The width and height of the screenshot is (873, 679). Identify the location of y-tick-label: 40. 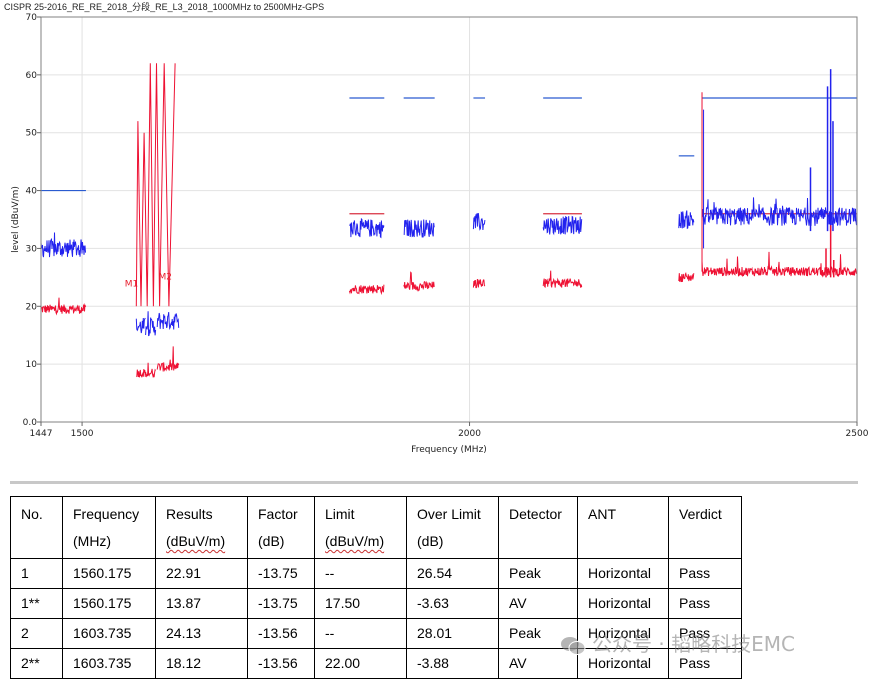
(32, 192).